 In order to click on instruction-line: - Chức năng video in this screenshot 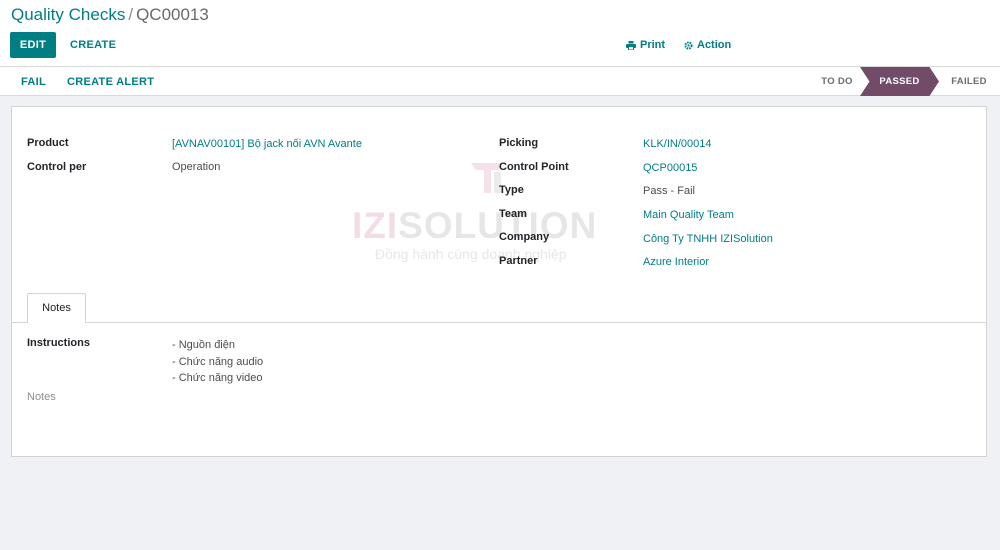, I will do `click(217, 378)`.